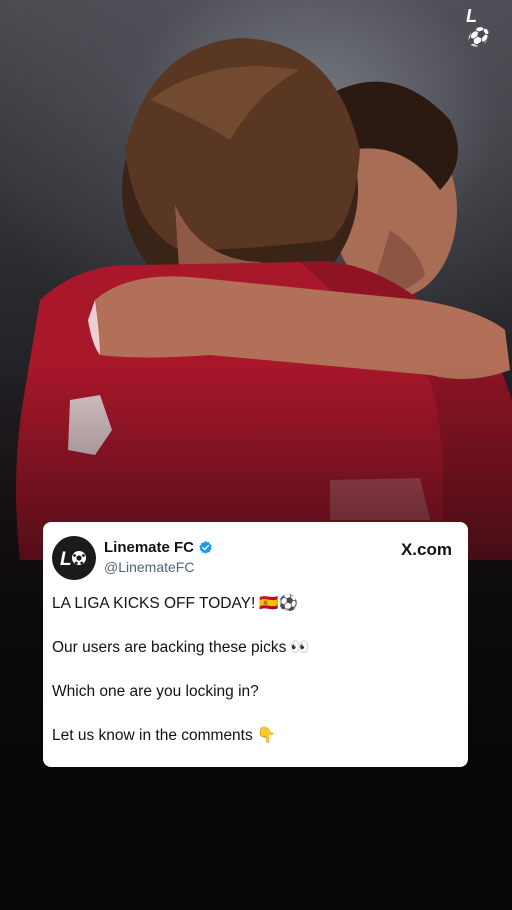  I want to click on source-link: X.com, so click(426, 550).